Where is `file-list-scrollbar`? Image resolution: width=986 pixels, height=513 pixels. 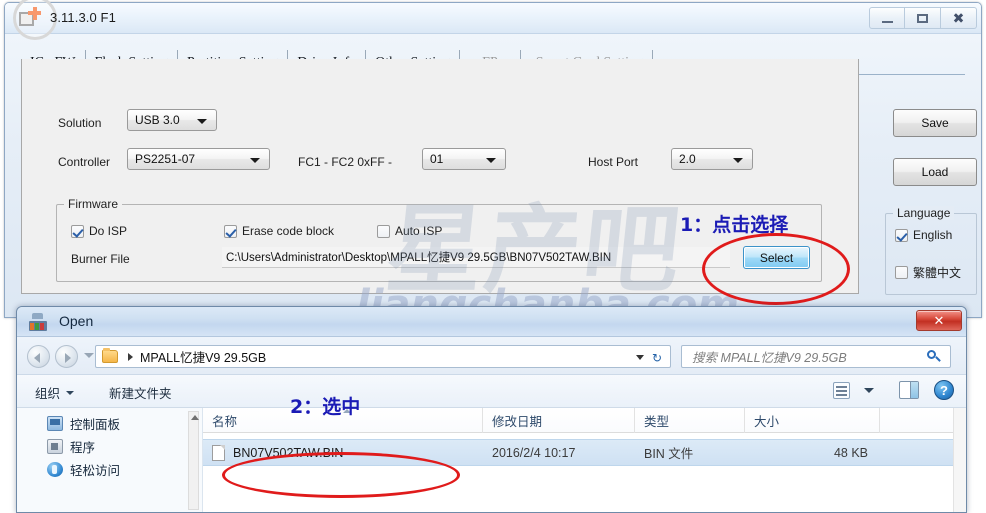
file-list-scrollbar is located at coordinates (959, 460).